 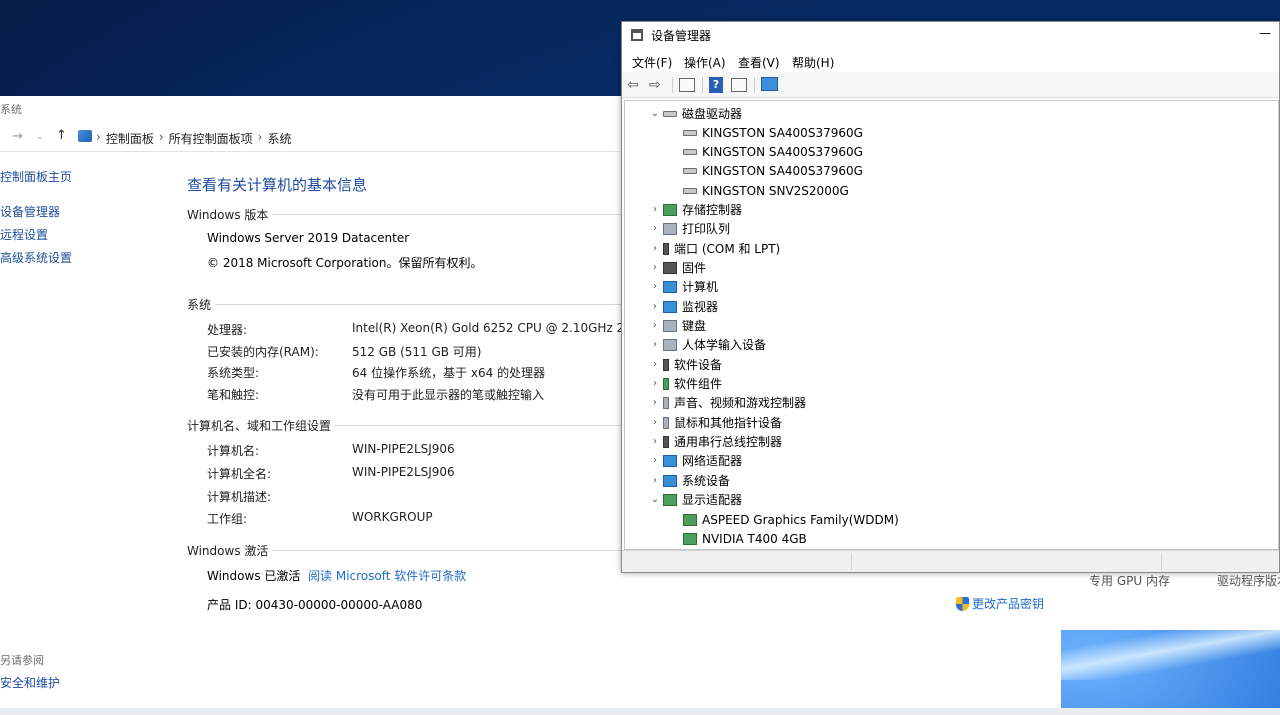 What do you see at coordinates (800, 519) in the screenshot?
I see `tree-label: ASPEED Graphics Family(WDDM)` at bounding box center [800, 519].